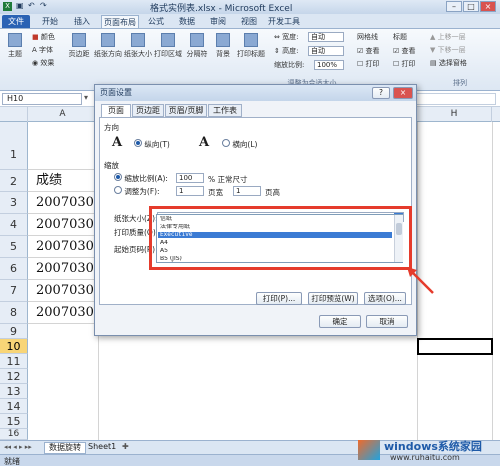 This screenshot has height=467, width=500. Describe the element at coordinates (277, 37) in the screenshot. I see `width-icon: ⇔` at that location.